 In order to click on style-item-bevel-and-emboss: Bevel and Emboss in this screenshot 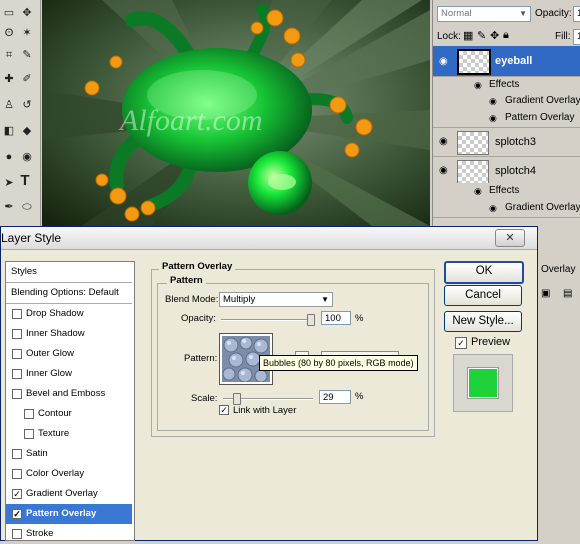, I will do `click(69, 394)`.